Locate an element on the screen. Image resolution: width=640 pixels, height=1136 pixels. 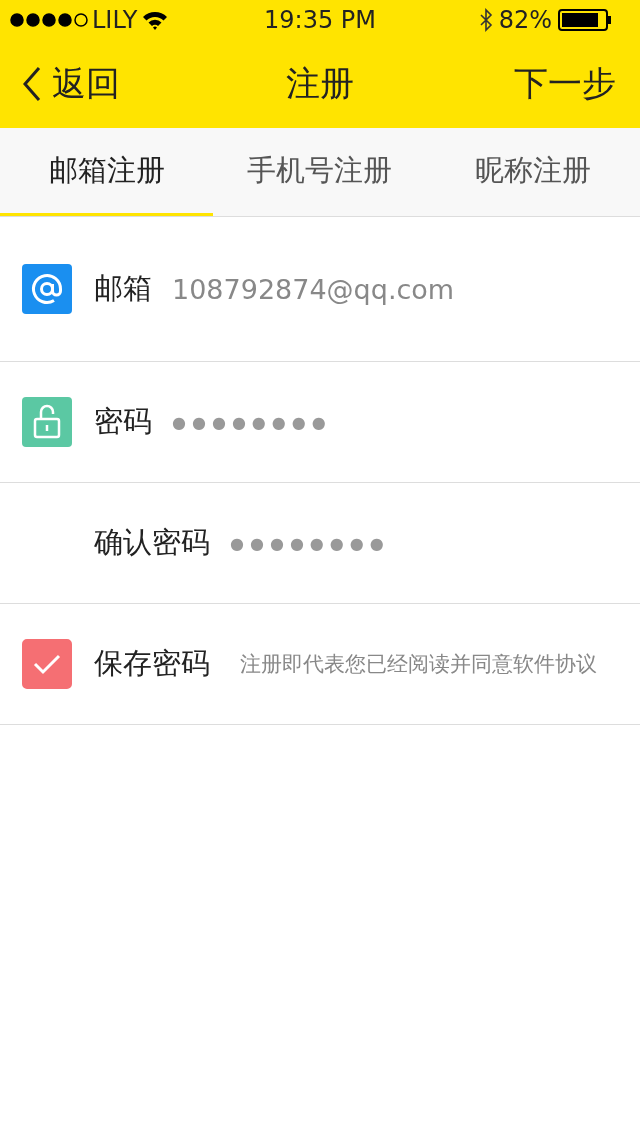
battery-icon is located at coordinates (585, 20).